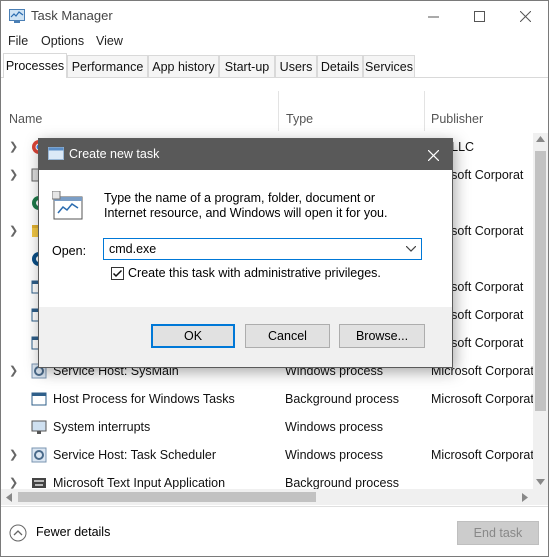 This screenshot has height=557, width=549. I want to click on fewer-details-label: Fewer details, so click(73, 532).